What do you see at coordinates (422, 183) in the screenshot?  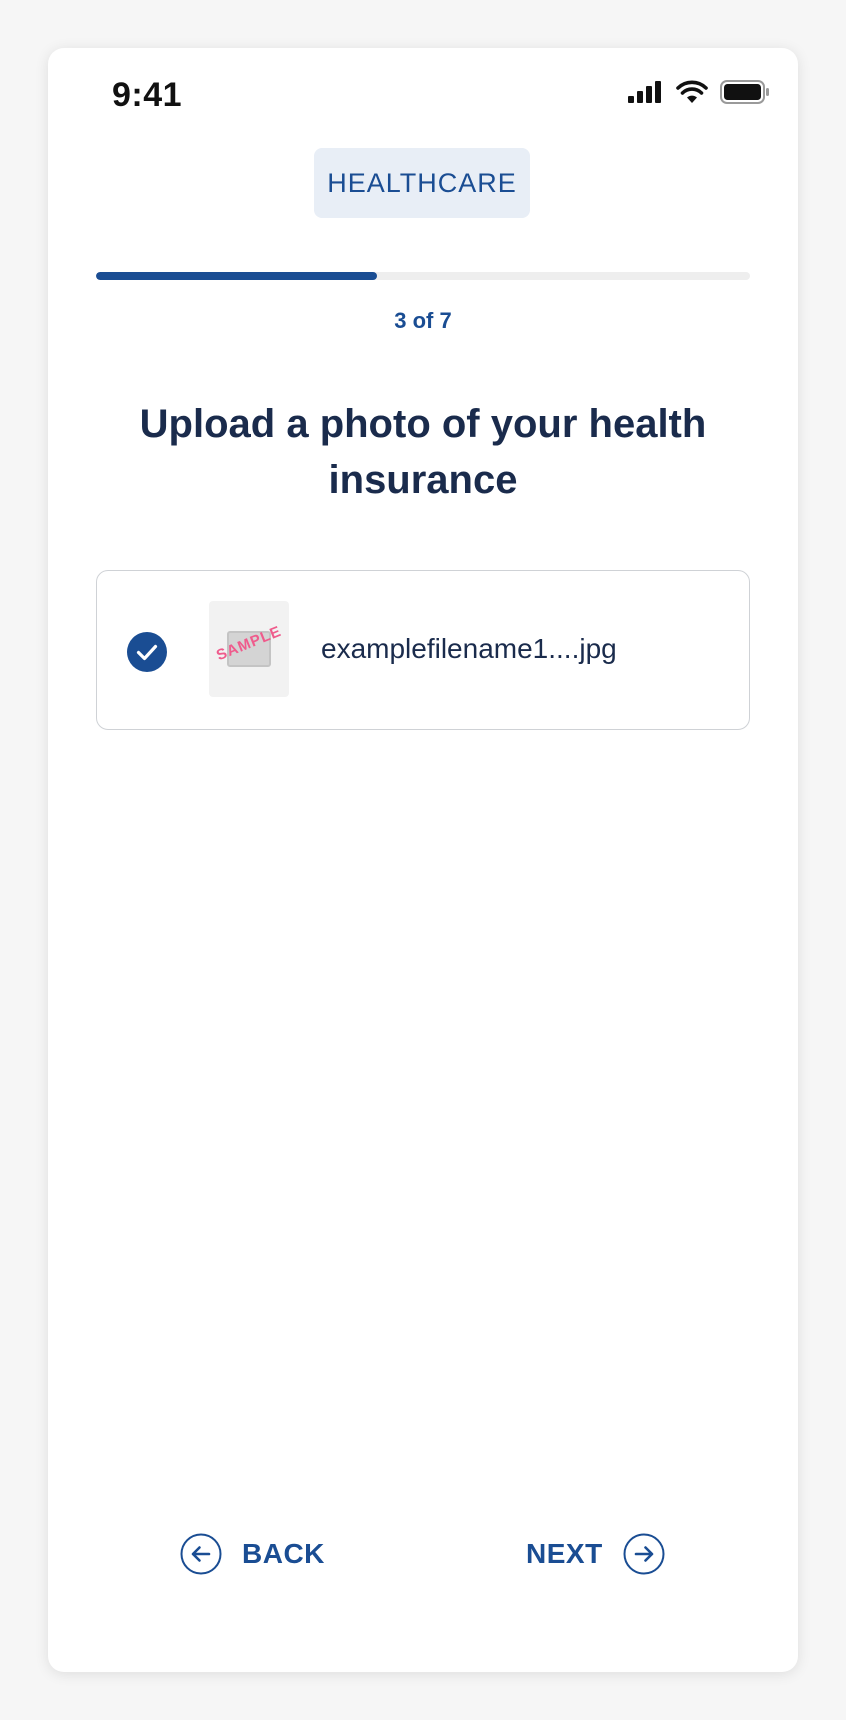 I see `category-badge: HEALTHCARE` at bounding box center [422, 183].